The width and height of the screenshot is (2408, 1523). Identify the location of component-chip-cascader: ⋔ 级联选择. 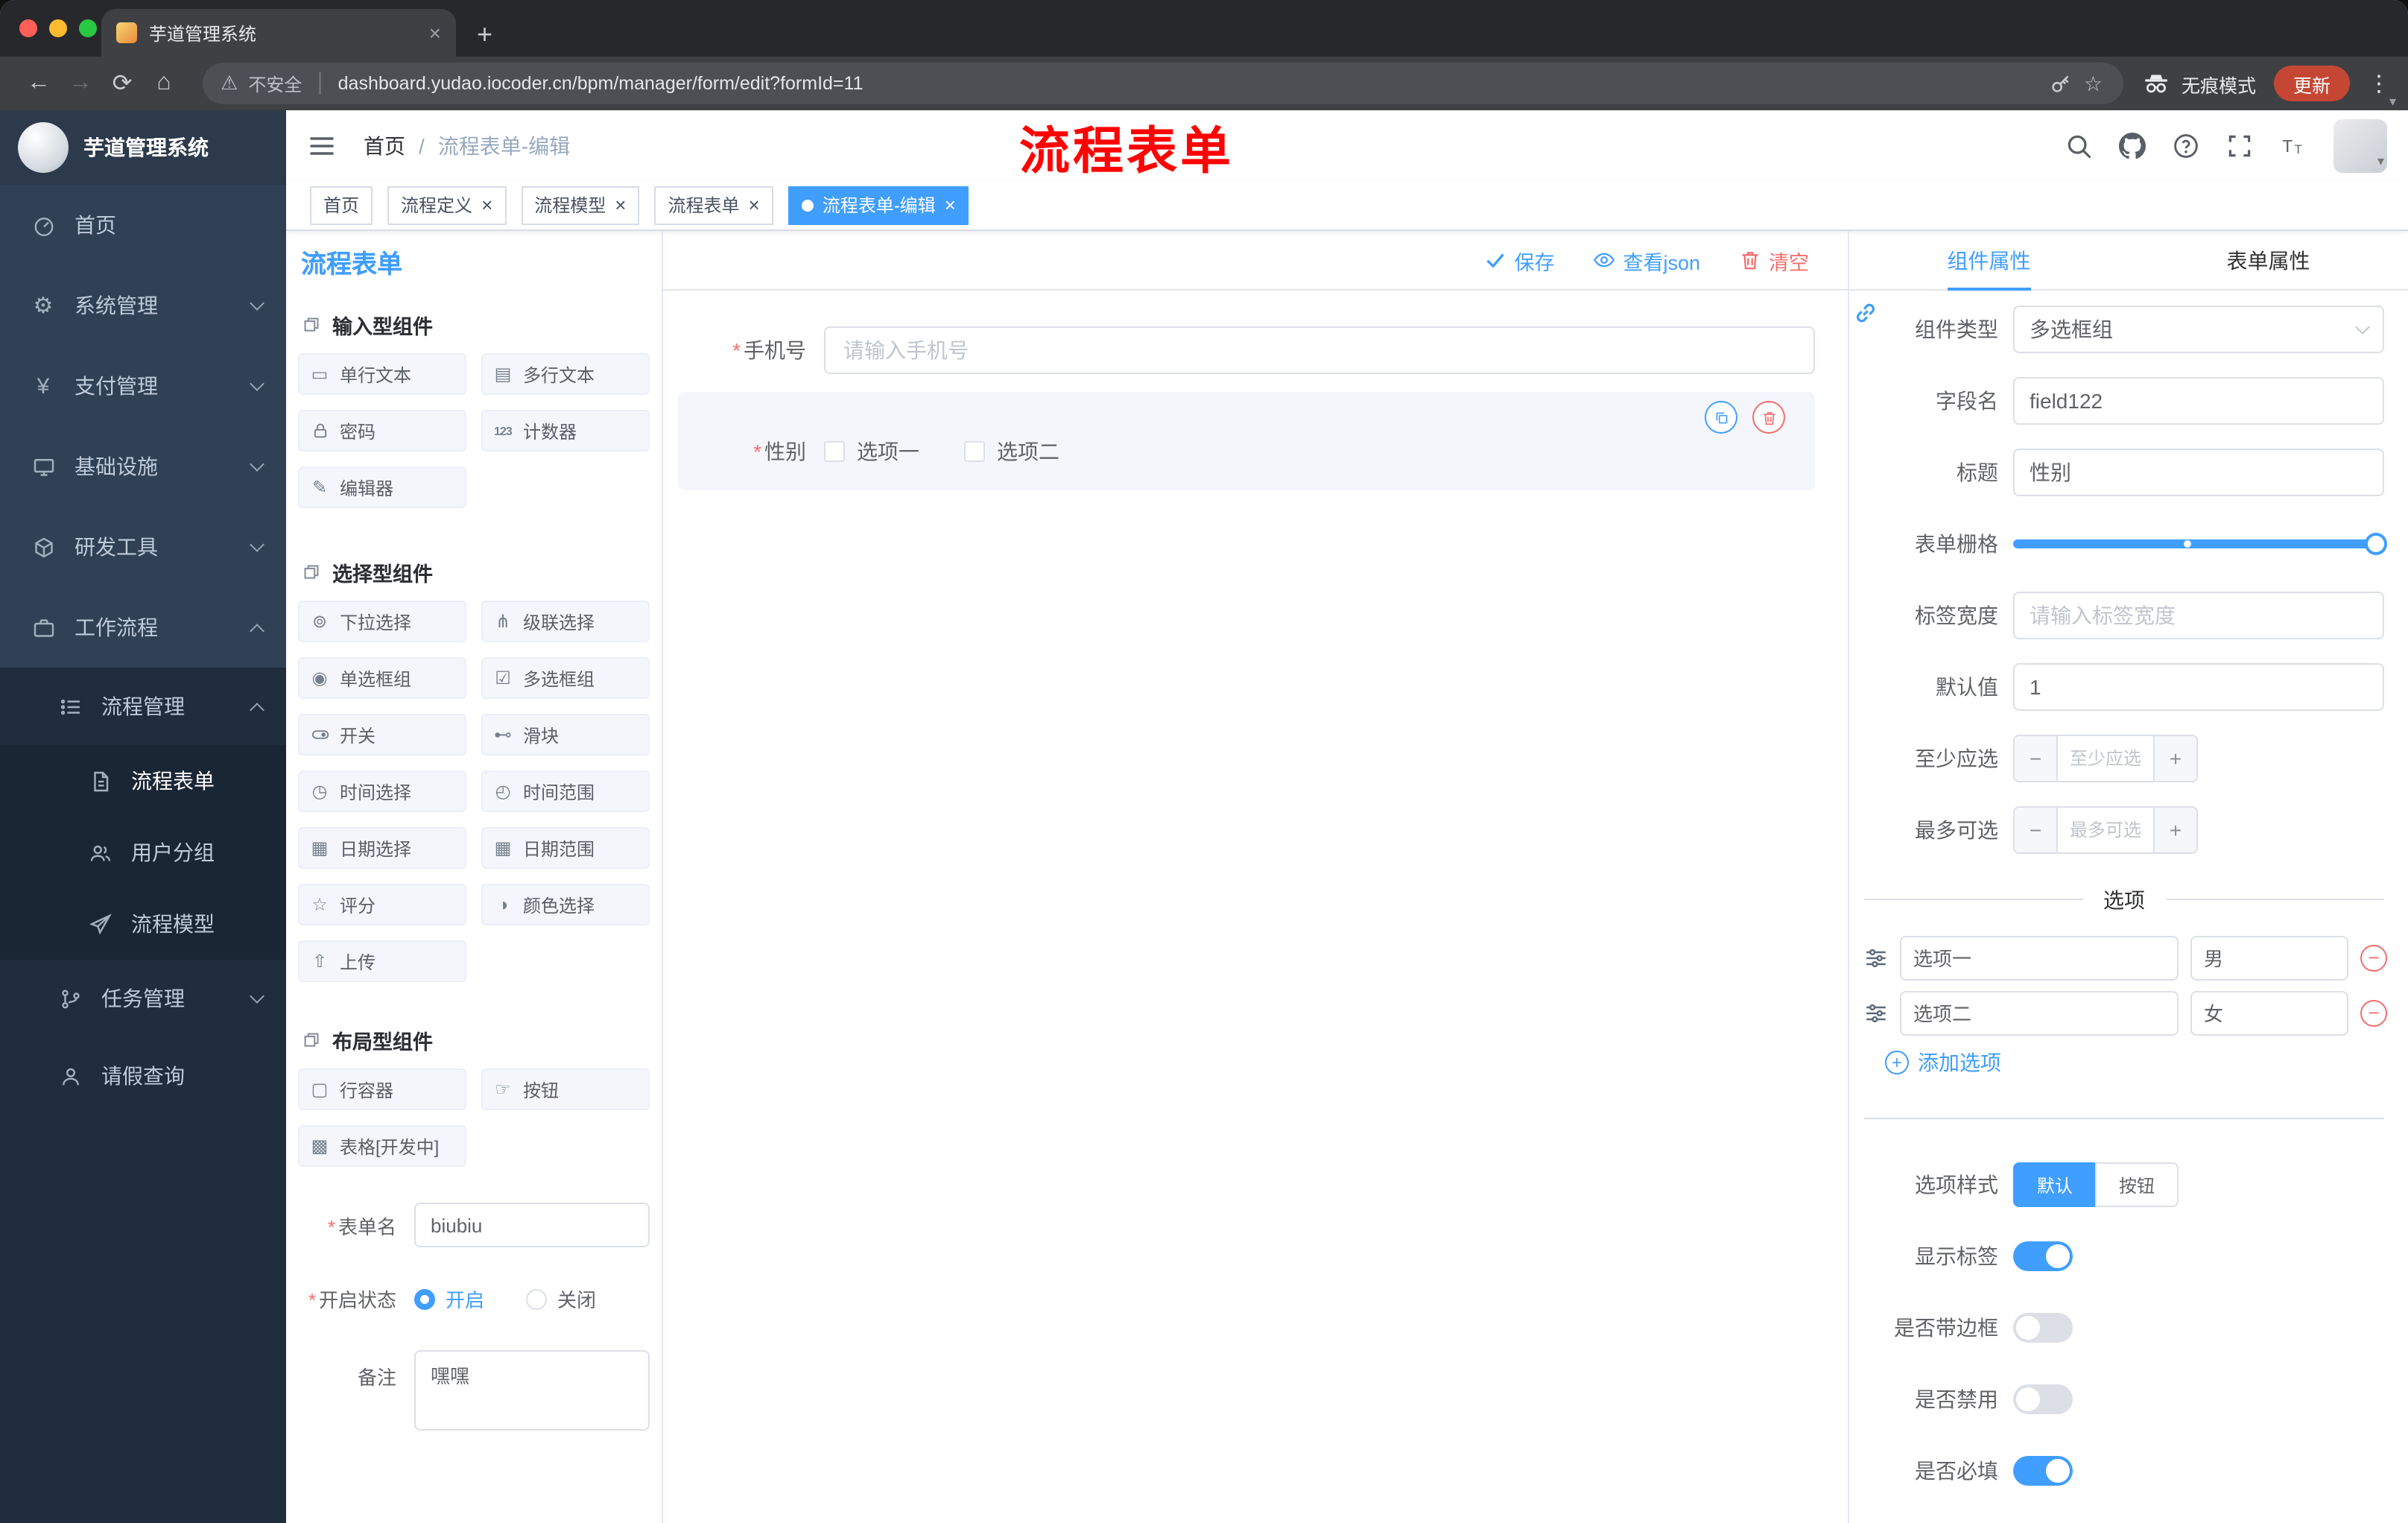
(565, 621).